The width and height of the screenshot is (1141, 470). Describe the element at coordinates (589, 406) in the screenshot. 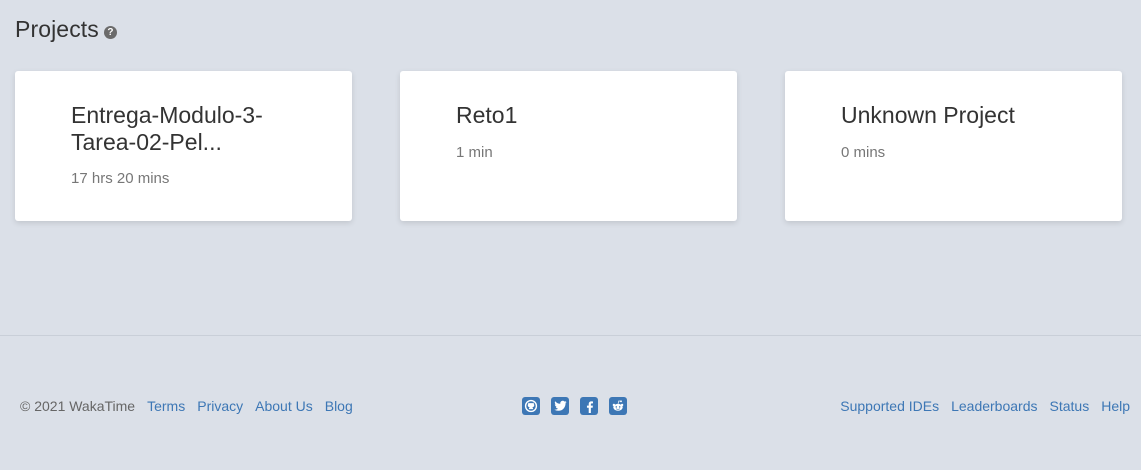

I see `facebook-icon` at that location.